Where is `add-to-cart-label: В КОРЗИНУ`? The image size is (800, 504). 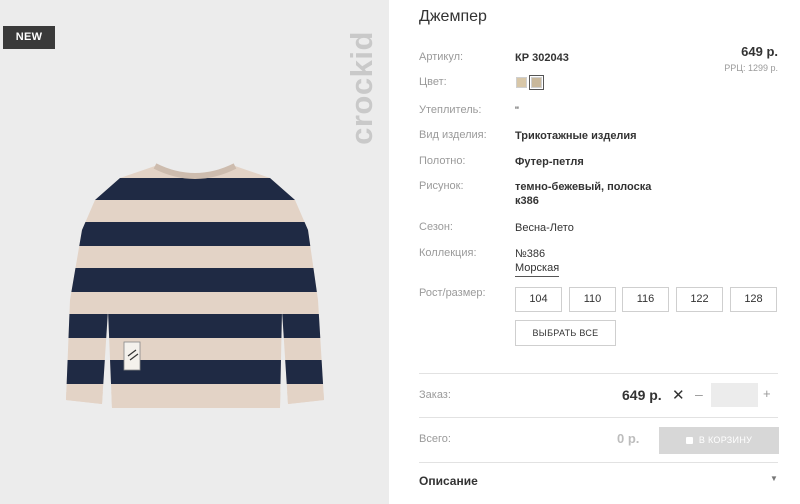
add-to-cart-label: В КОРЗИНУ is located at coordinates (725, 440).